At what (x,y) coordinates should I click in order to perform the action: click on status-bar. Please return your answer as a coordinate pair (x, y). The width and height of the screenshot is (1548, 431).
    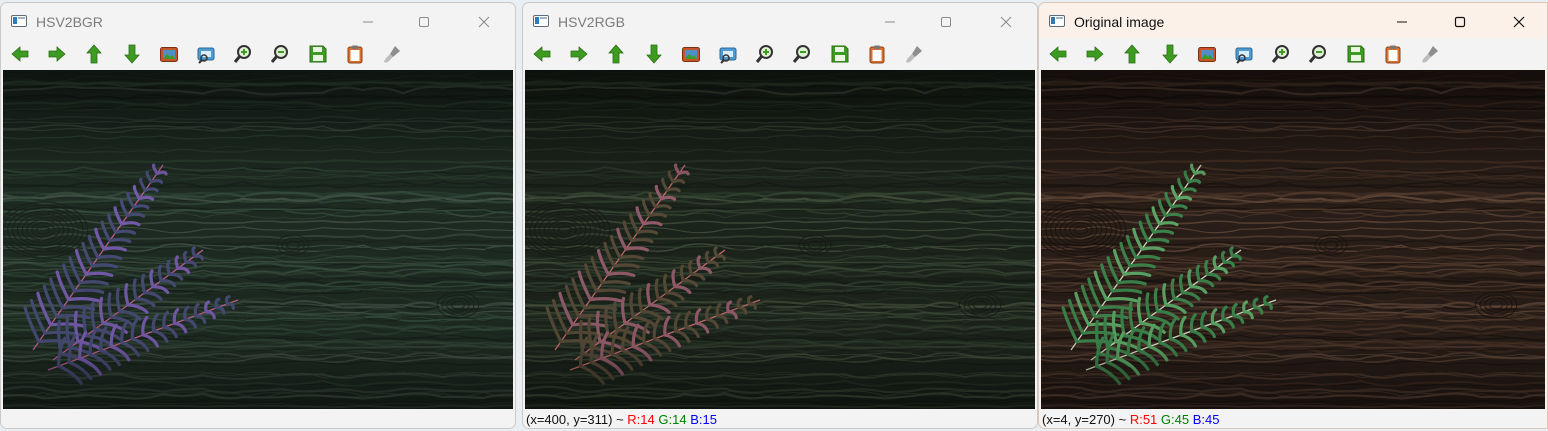
    Looking at the image, I should click on (258, 418).